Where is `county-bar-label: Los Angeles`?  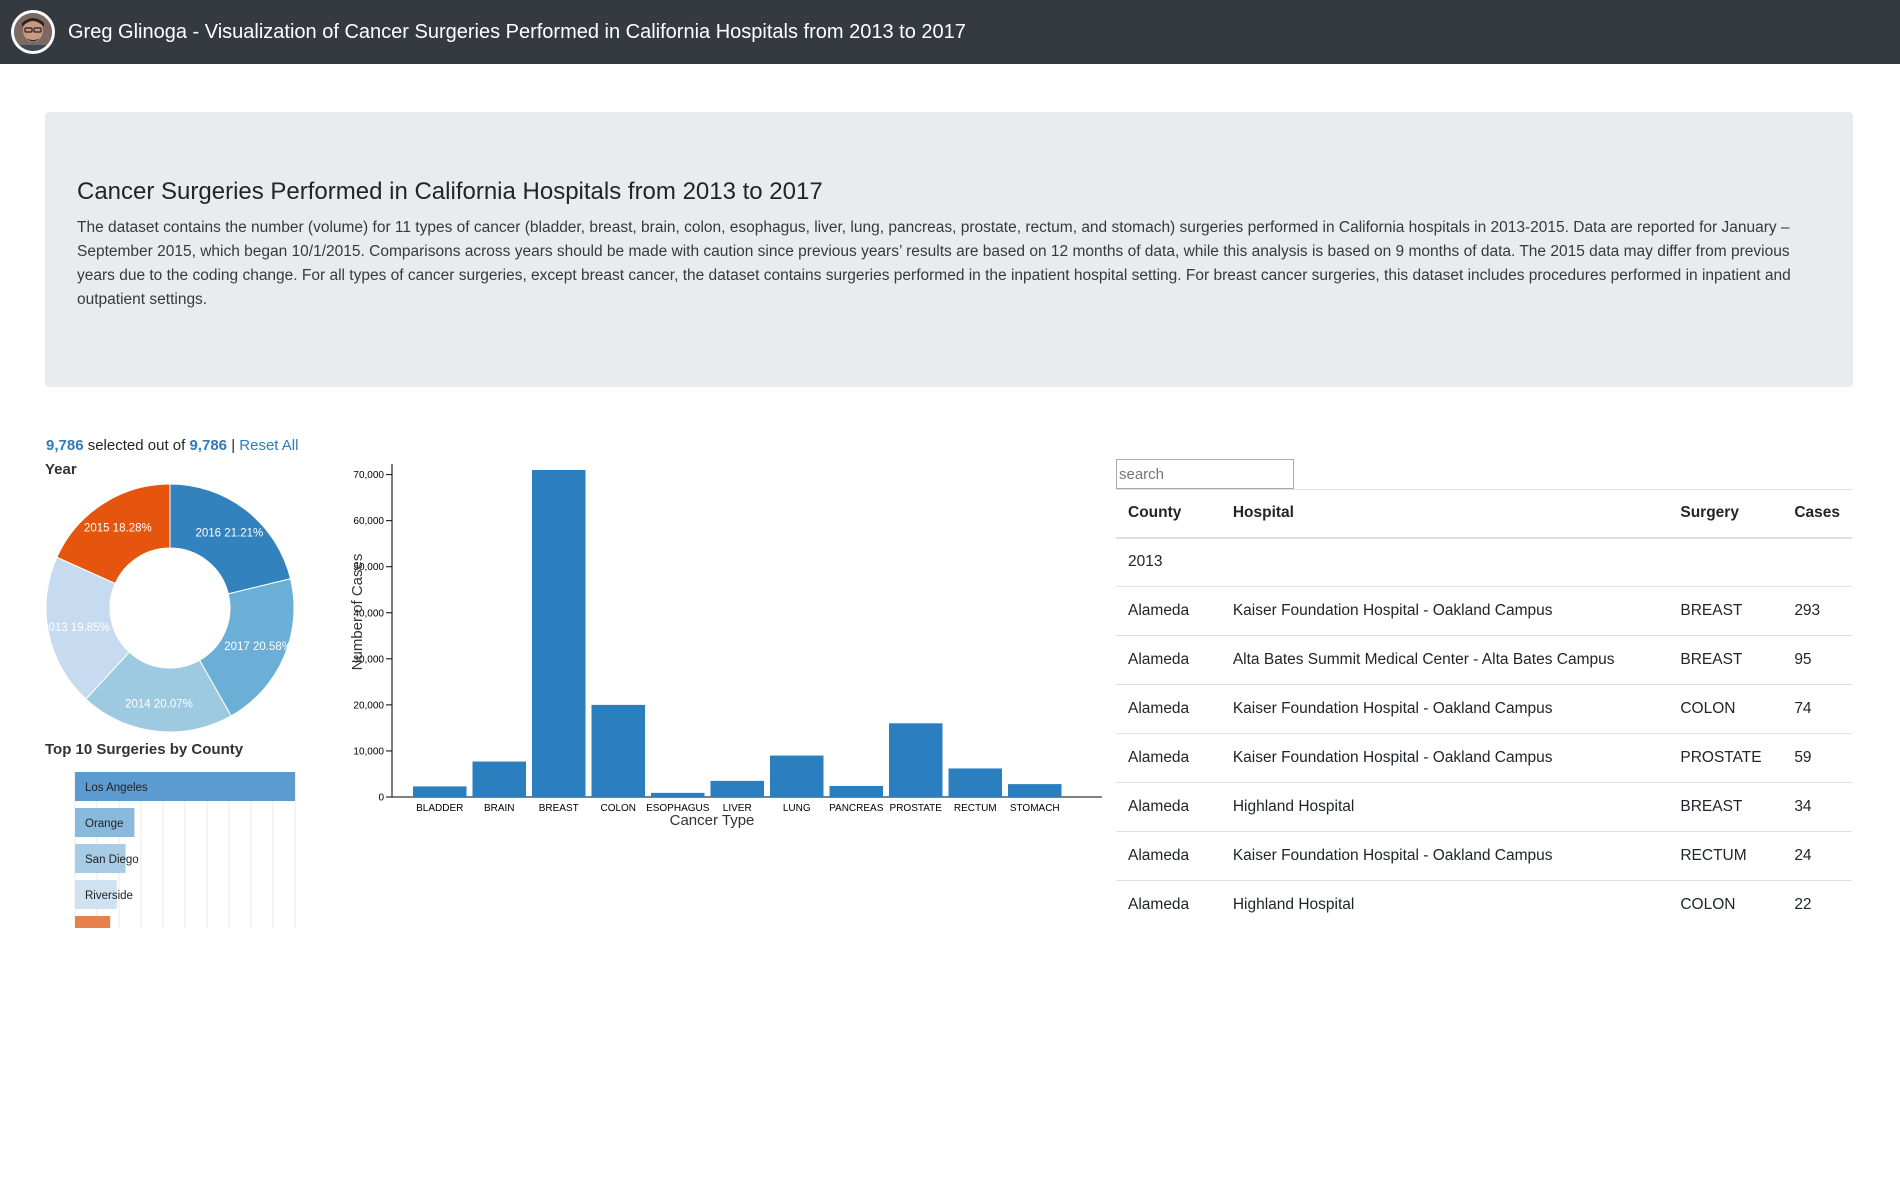
county-bar-label: Los Angeles is located at coordinates (116, 788).